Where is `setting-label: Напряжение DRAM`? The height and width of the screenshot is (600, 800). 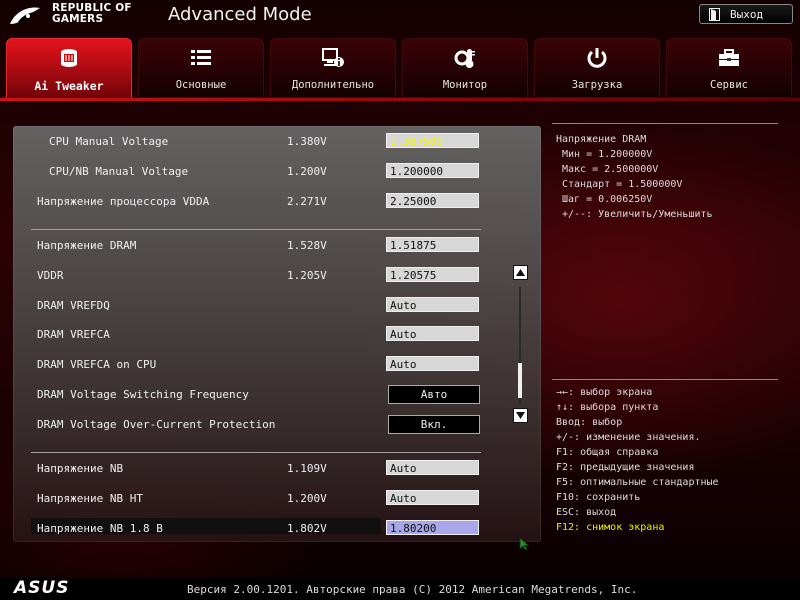 setting-label: Напряжение DRAM is located at coordinates (87, 245).